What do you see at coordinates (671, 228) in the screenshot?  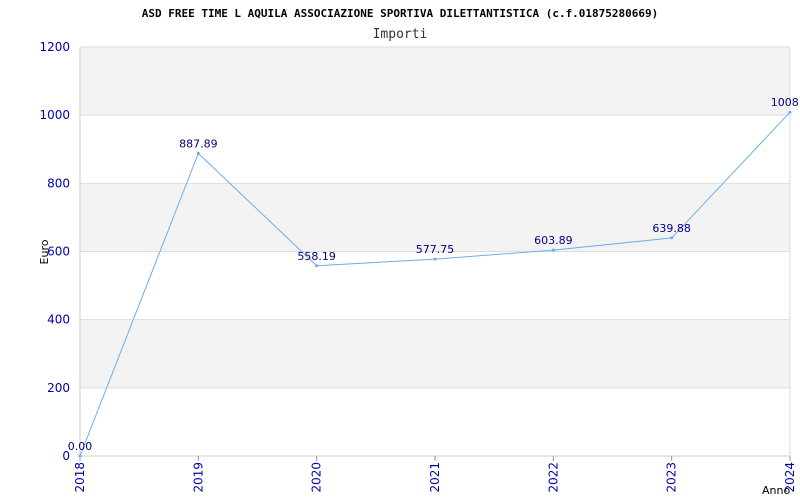 I see `data-label: 639.88` at bounding box center [671, 228].